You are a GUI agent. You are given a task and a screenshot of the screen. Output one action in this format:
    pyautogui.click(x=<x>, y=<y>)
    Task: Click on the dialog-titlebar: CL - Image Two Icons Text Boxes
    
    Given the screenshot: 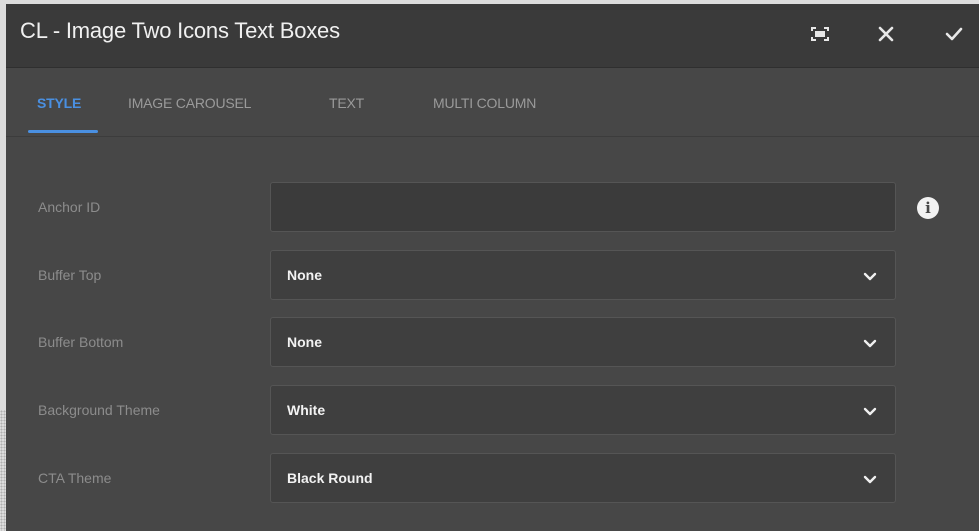 What is the action you would take?
    pyautogui.click(x=492, y=36)
    